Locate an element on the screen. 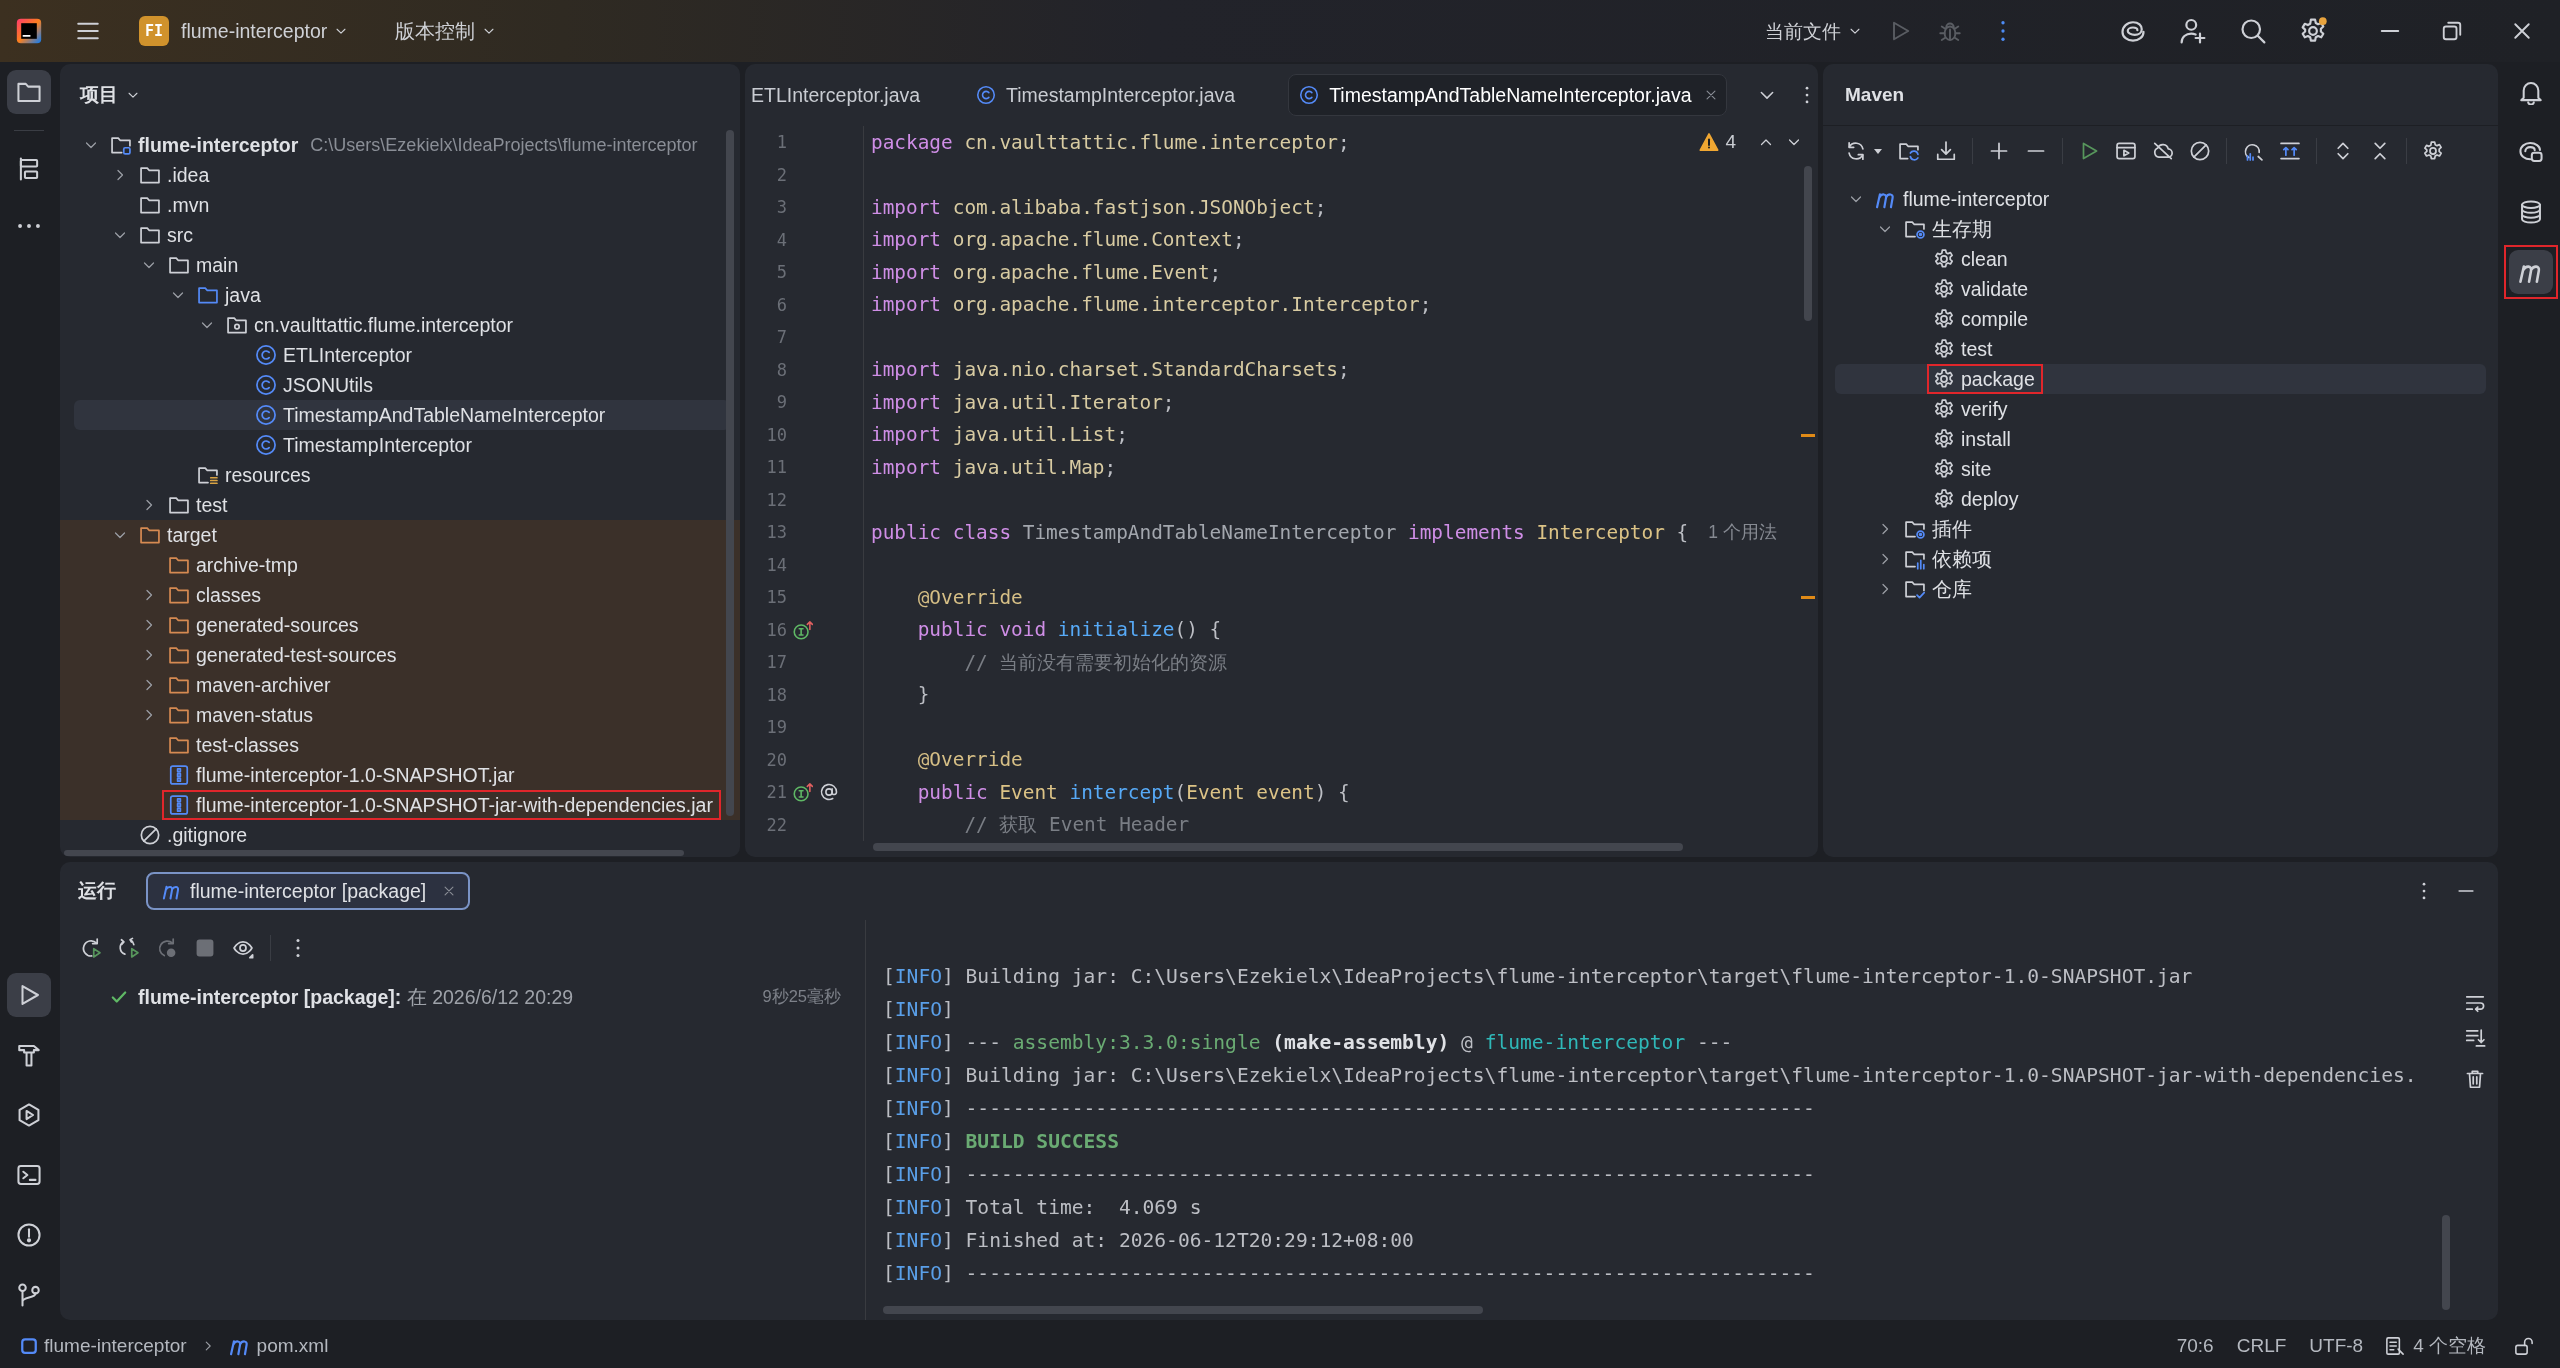 This screenshot has width=2560, height=1368. tree-item: archive-tmp is located at coordinates (247, 565).